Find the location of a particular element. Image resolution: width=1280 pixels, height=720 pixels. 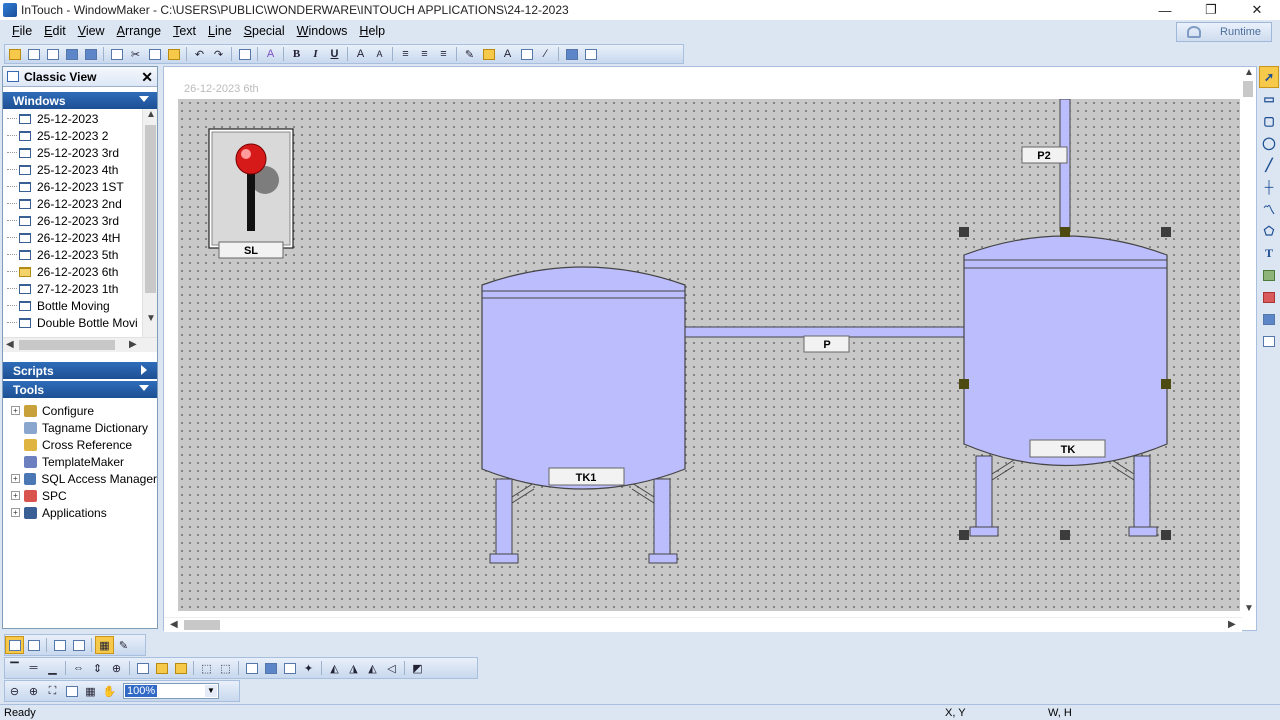

windows-section-header: Windows is located at coordinates (80, 100).